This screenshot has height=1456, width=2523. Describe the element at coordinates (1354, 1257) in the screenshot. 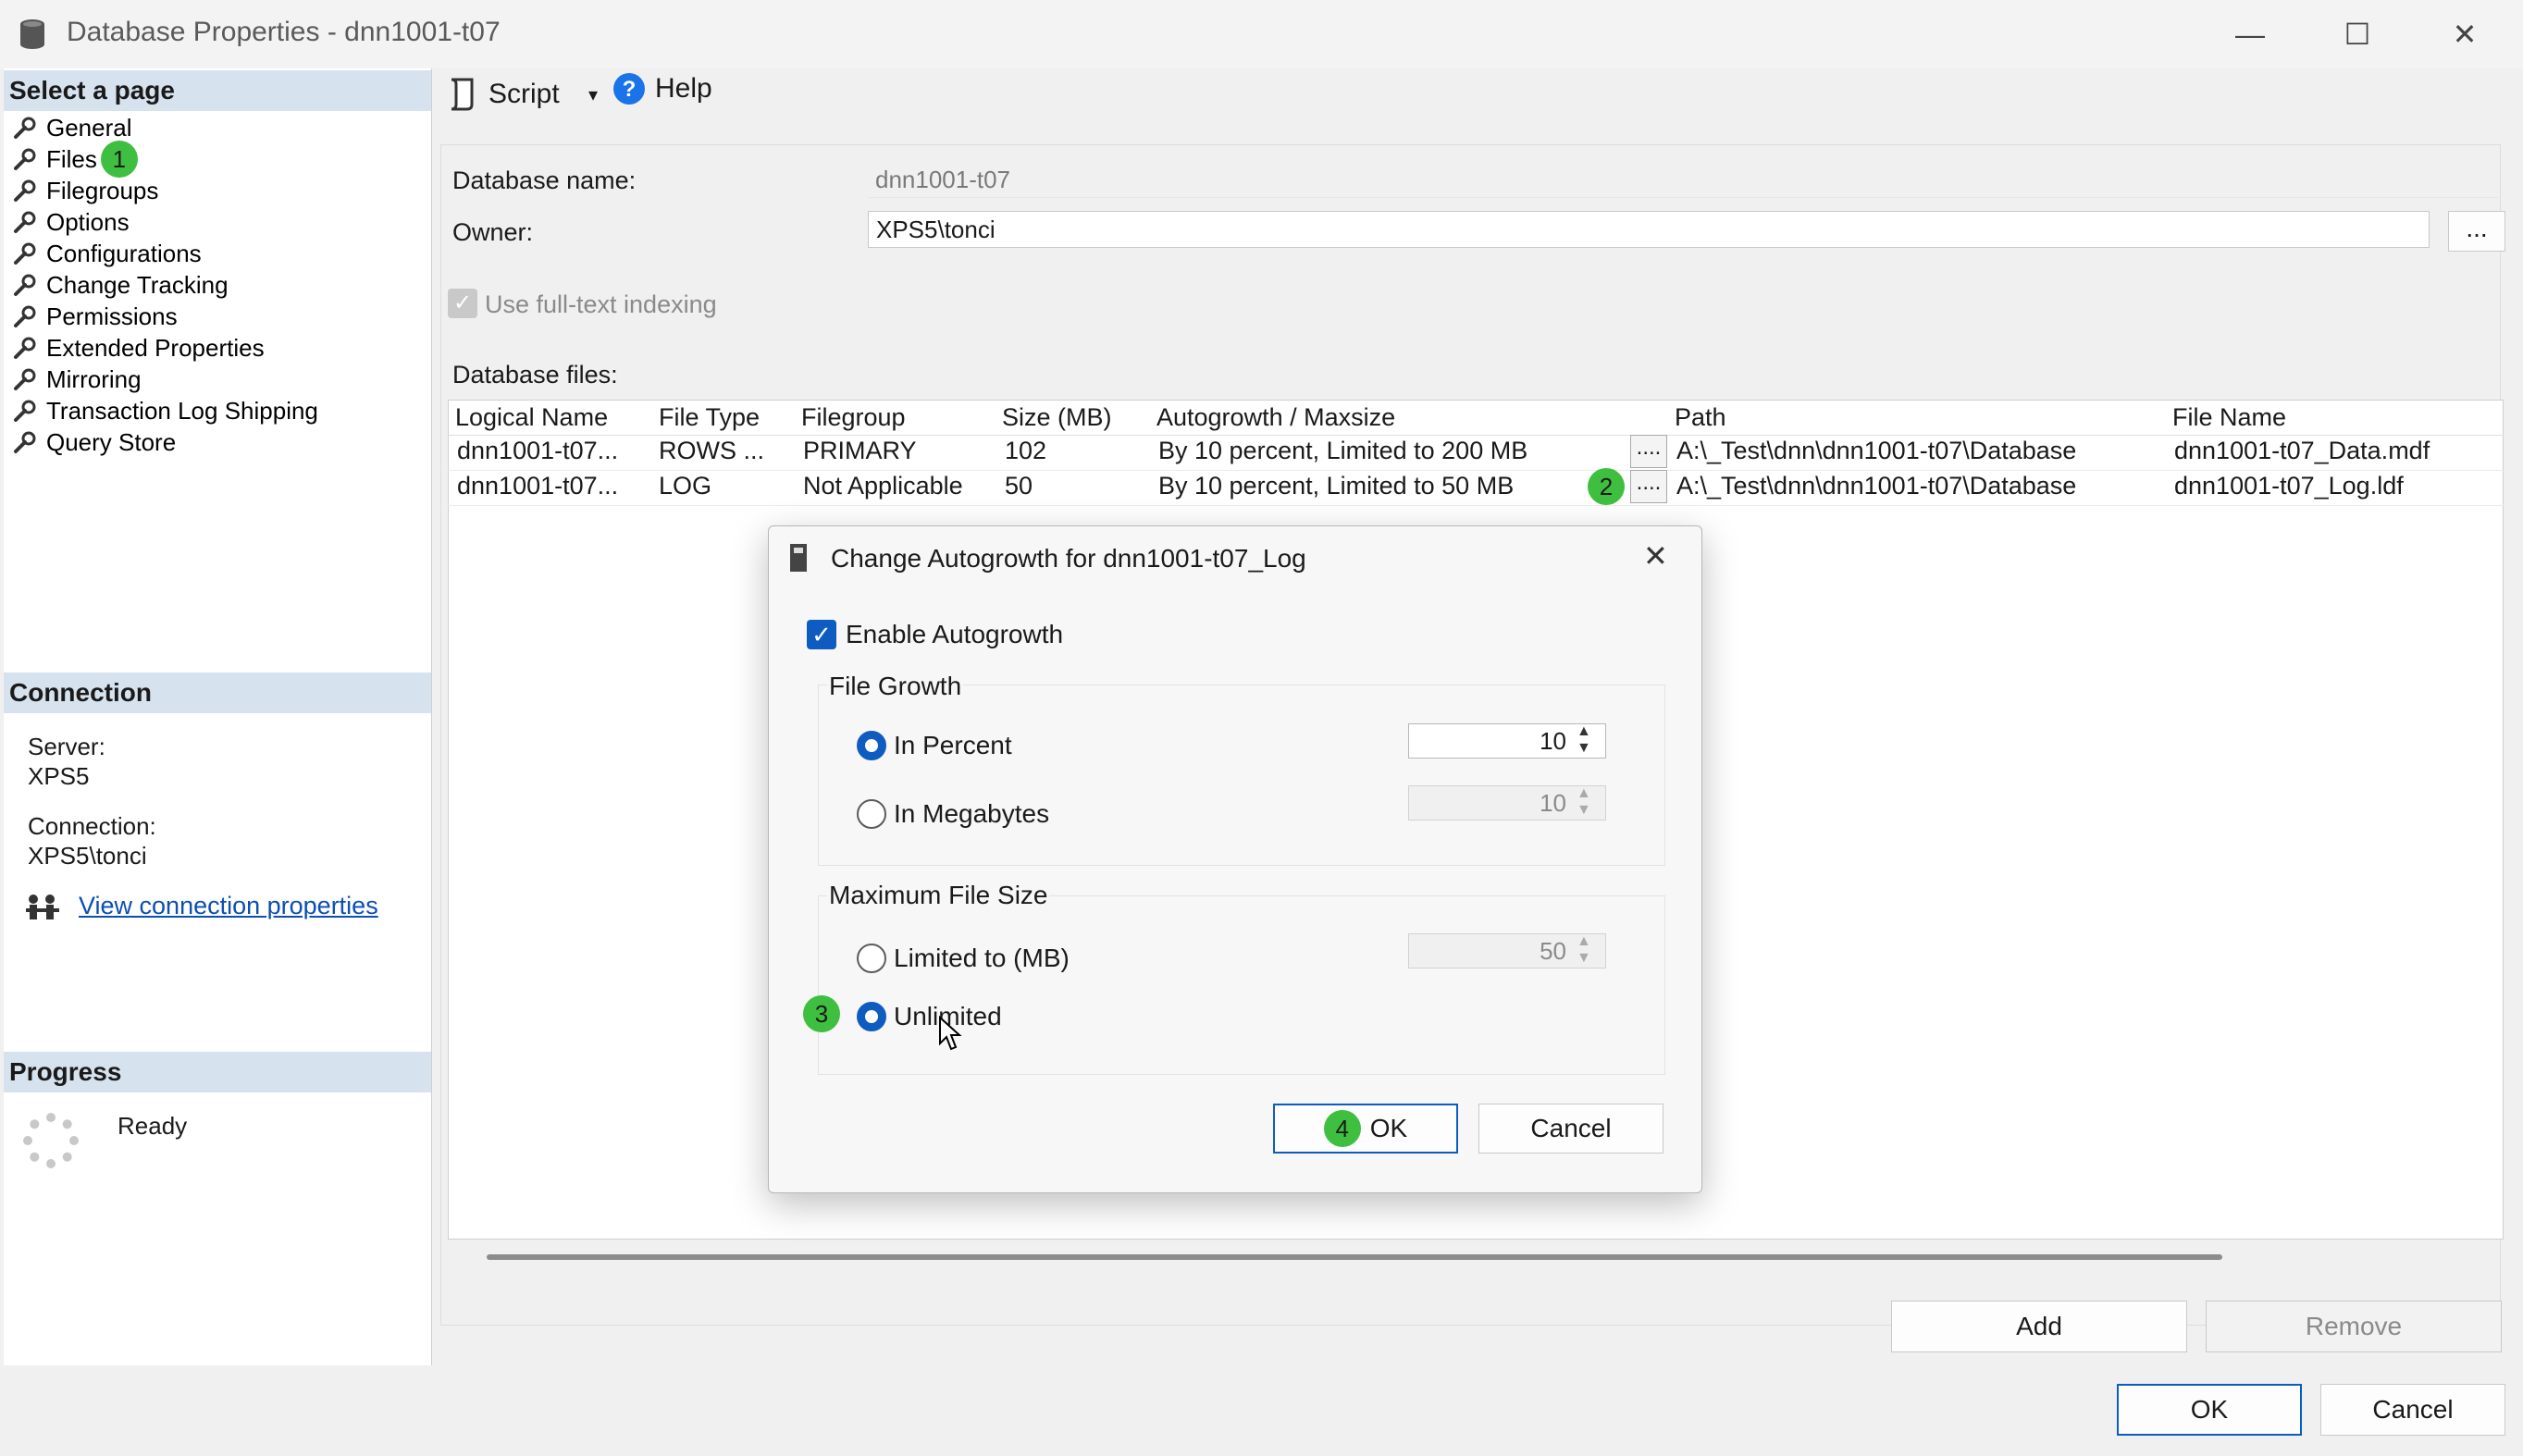

I see `horizontal-scrollbar` at that location.